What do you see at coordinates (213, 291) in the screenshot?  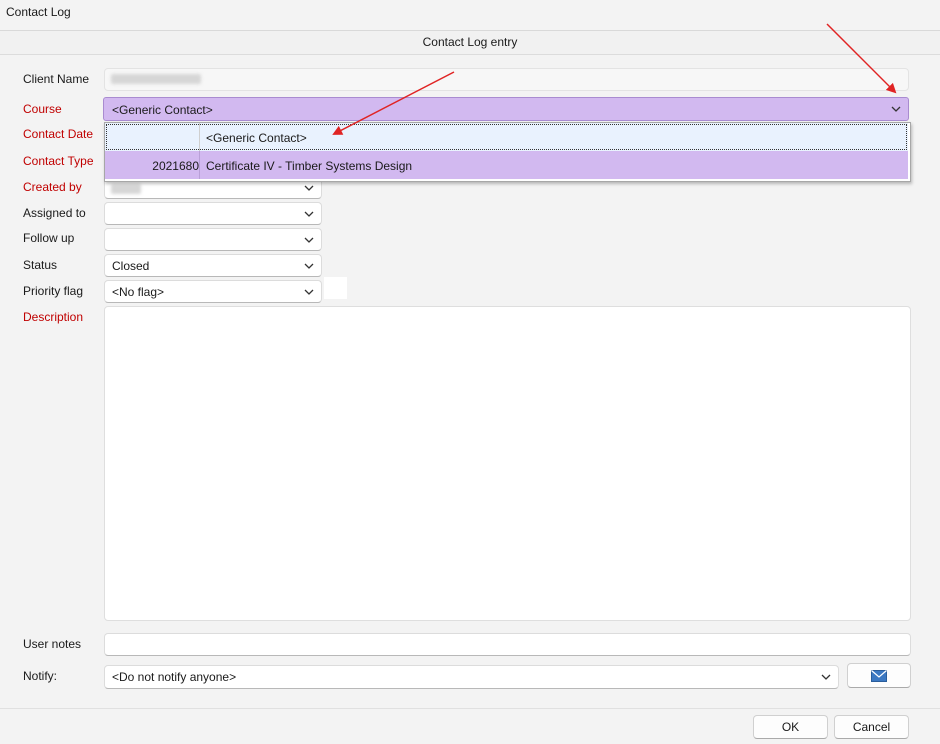 I see `priority-flag-select: <No flag>` at bounding box center [213, 291].